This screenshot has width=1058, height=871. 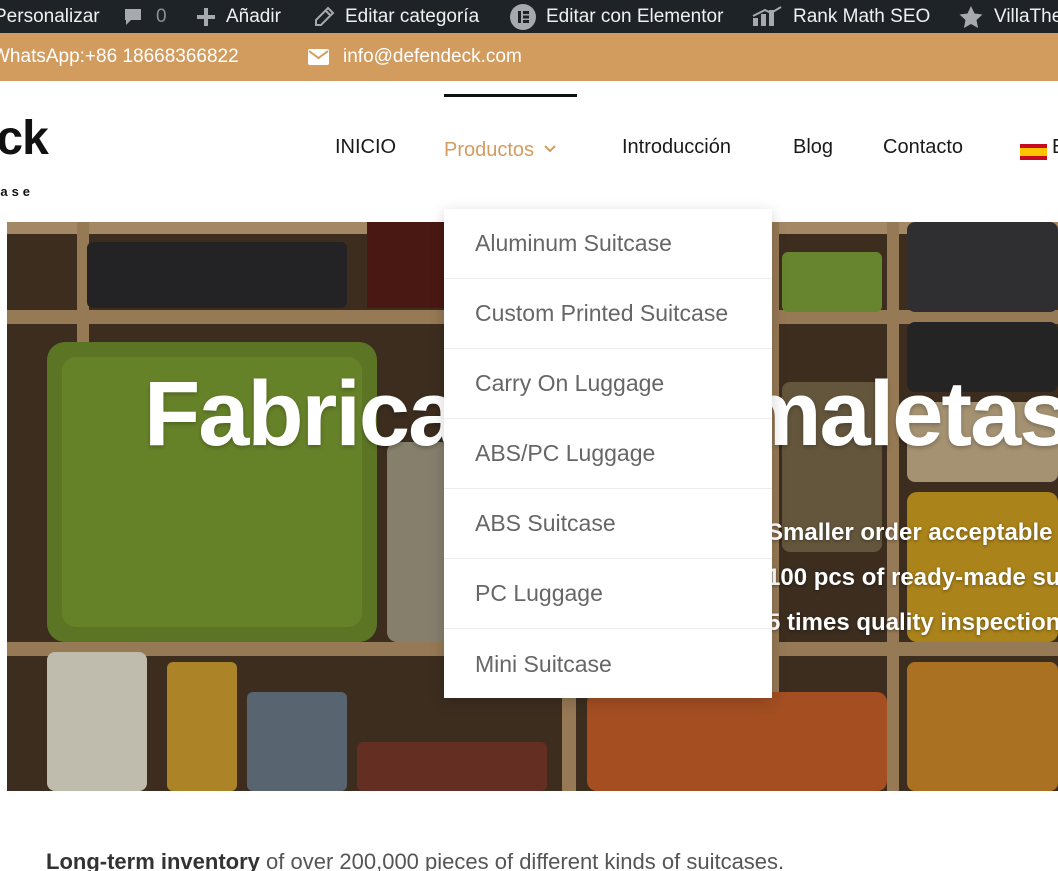 I want to click on elementor-icon, so click(x=523, y=16).